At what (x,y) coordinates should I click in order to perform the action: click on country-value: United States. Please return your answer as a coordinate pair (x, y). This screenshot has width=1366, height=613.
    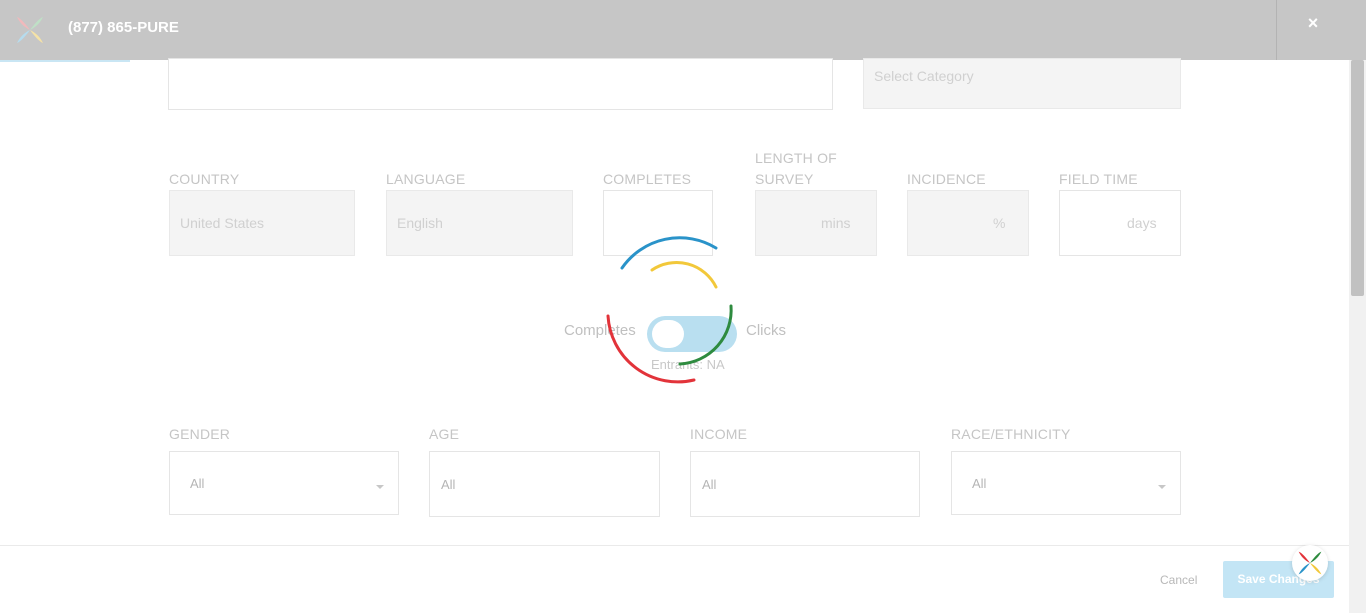
    Looking at the image, I should click on (222, 223).